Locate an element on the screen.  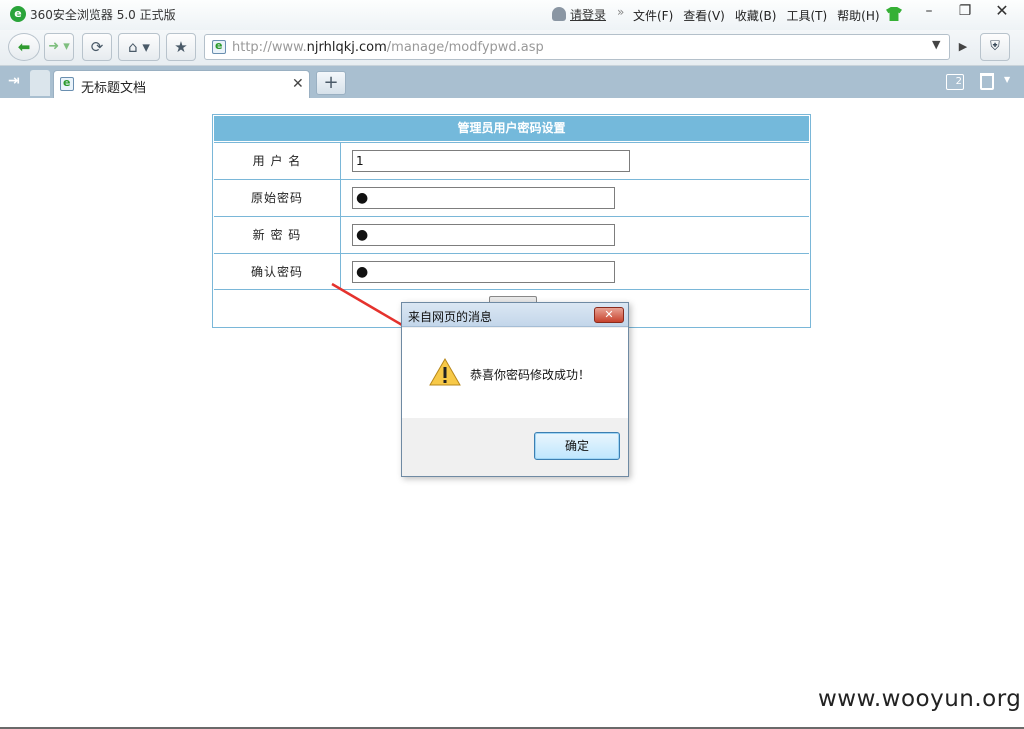
alert-dialog: 来自网页的消息 ✕ 恭喜你密码修改成功！ 确定 is located at coordinates (515, 389).